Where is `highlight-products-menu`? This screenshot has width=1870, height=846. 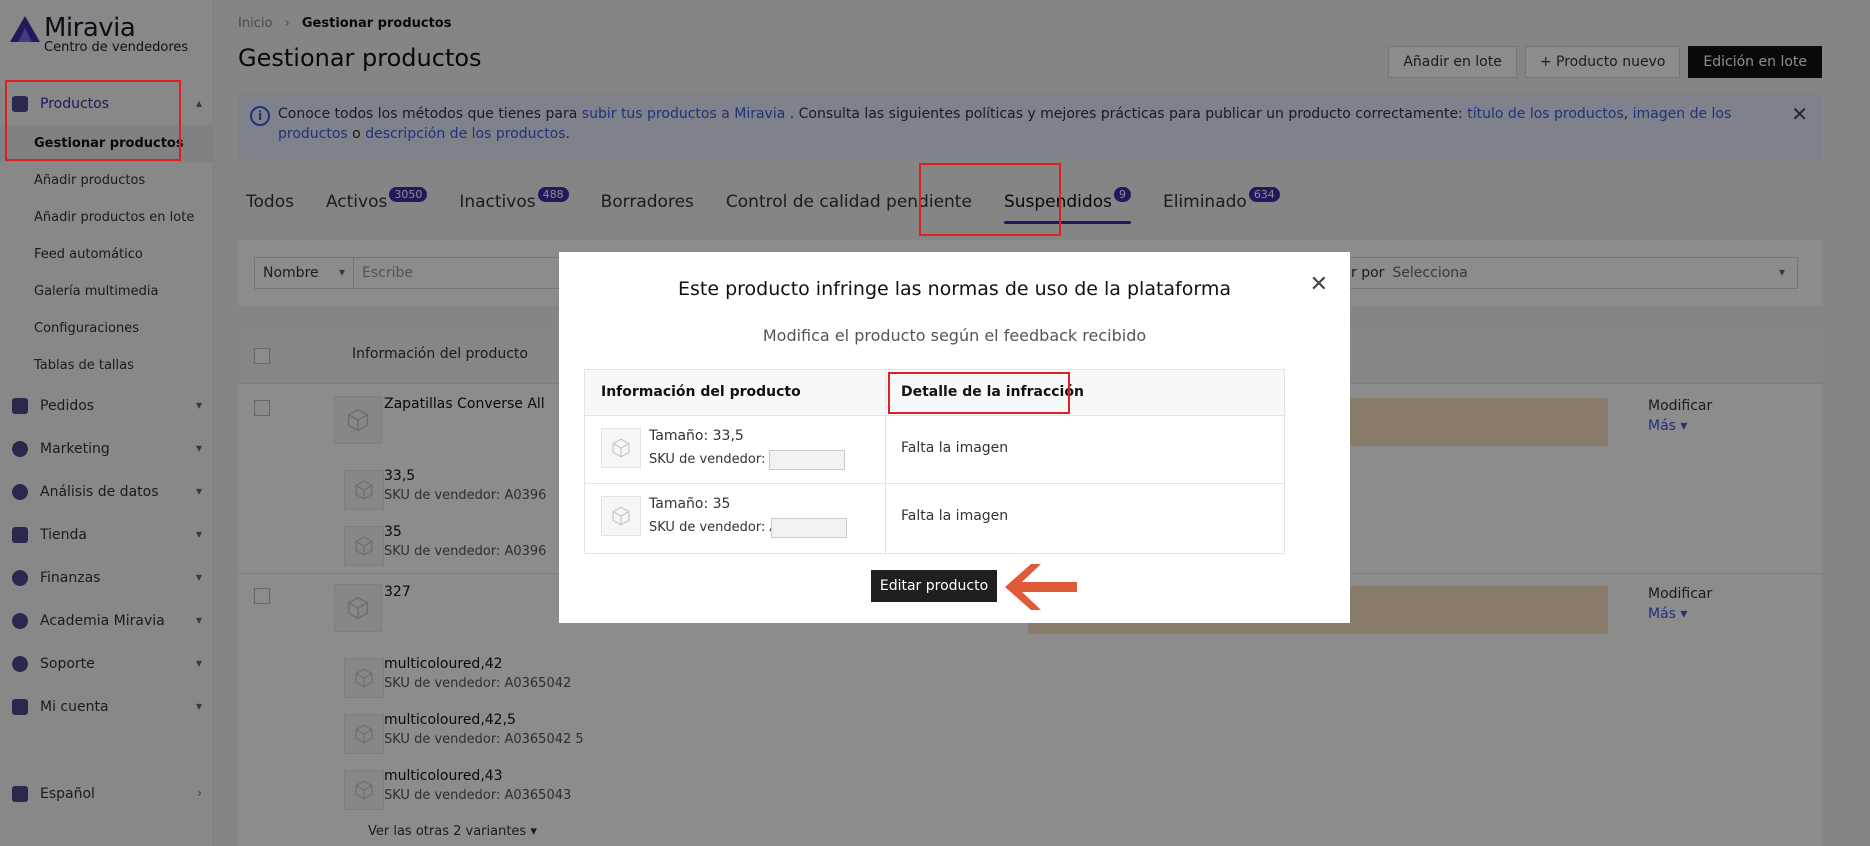 highlight-products-menu is located at coordinates (93, 120).